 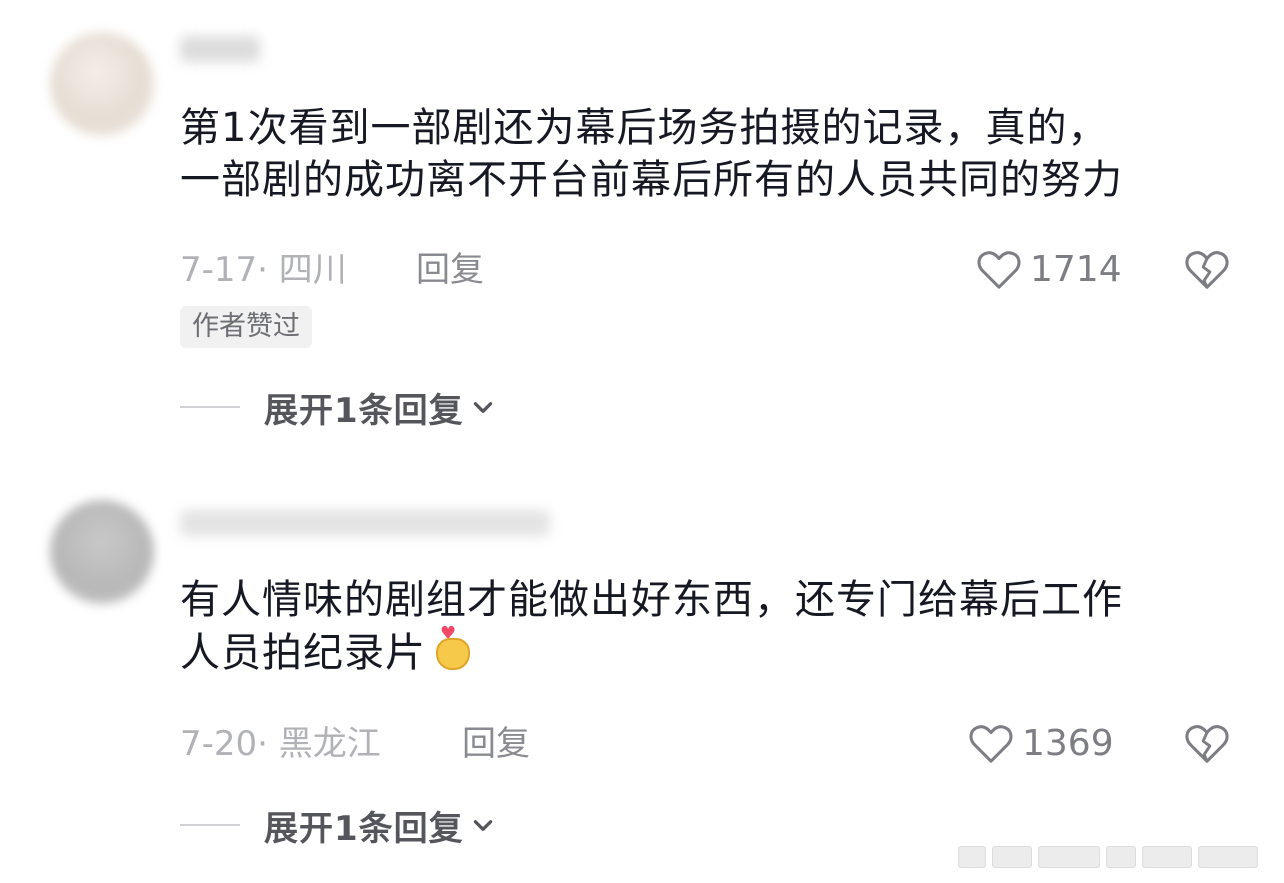 I want to click on like-button: 1369, so click(x=1041, y=744).